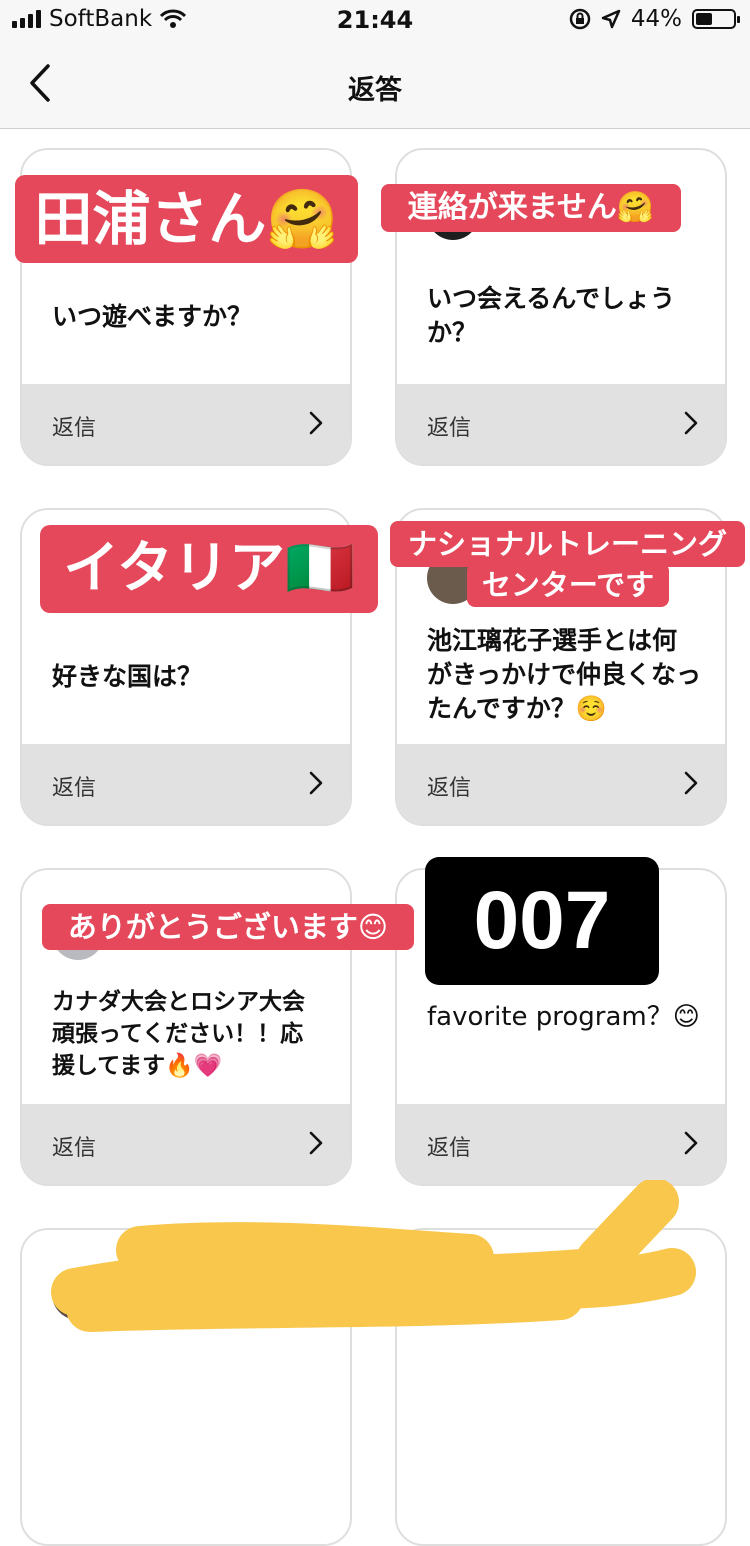  I want to click on battery-percent: 44%, so click(656, 19).